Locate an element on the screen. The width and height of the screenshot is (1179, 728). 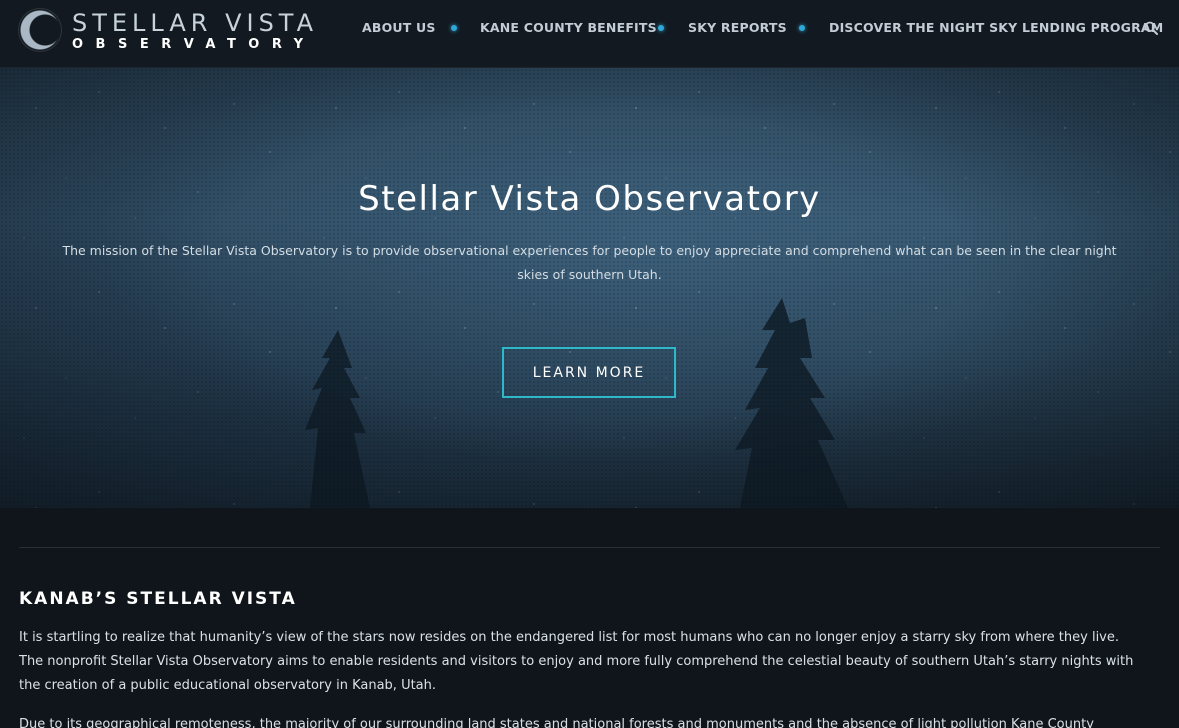
search-icon is located at coordinates (1151, 28).